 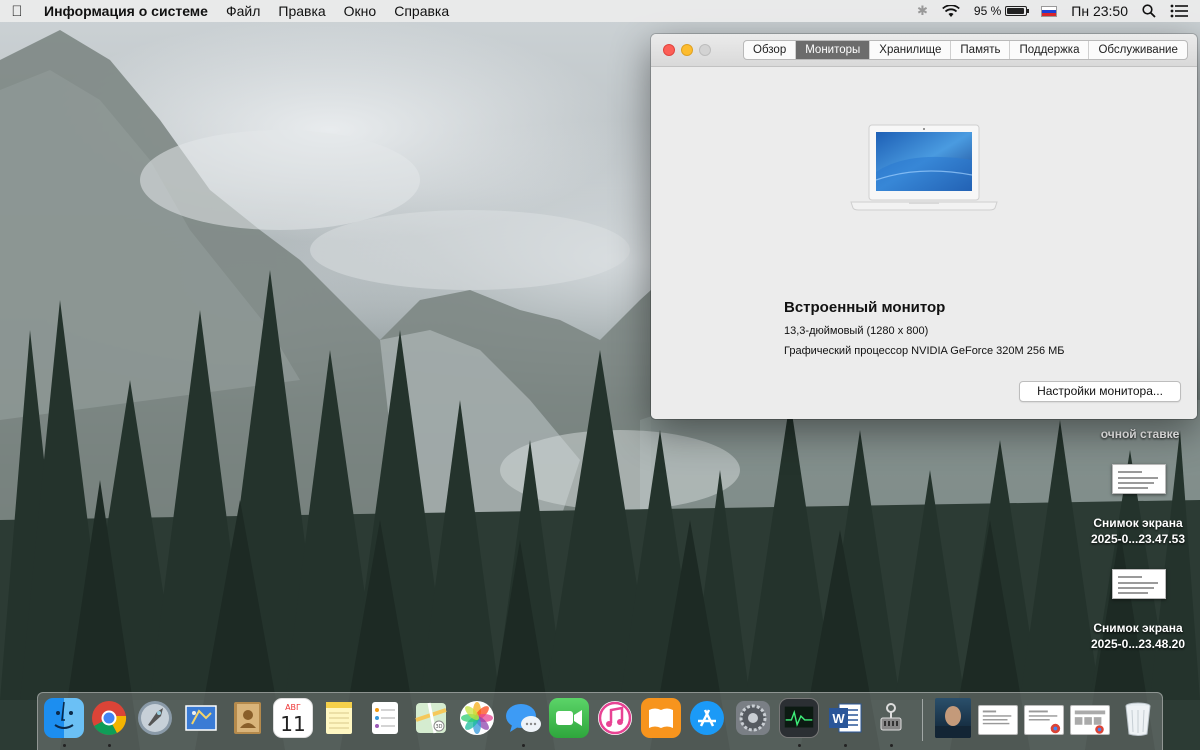 I want to click on monitor-size-text: 13,3-дюймовый (1280 x 800), so click(x=856, y=331).